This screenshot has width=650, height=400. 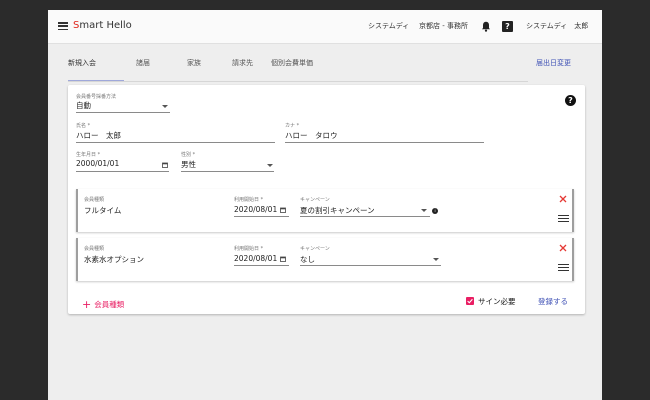 I want to click on brand-logo: Smart Hello, so click(x=102, y=25).